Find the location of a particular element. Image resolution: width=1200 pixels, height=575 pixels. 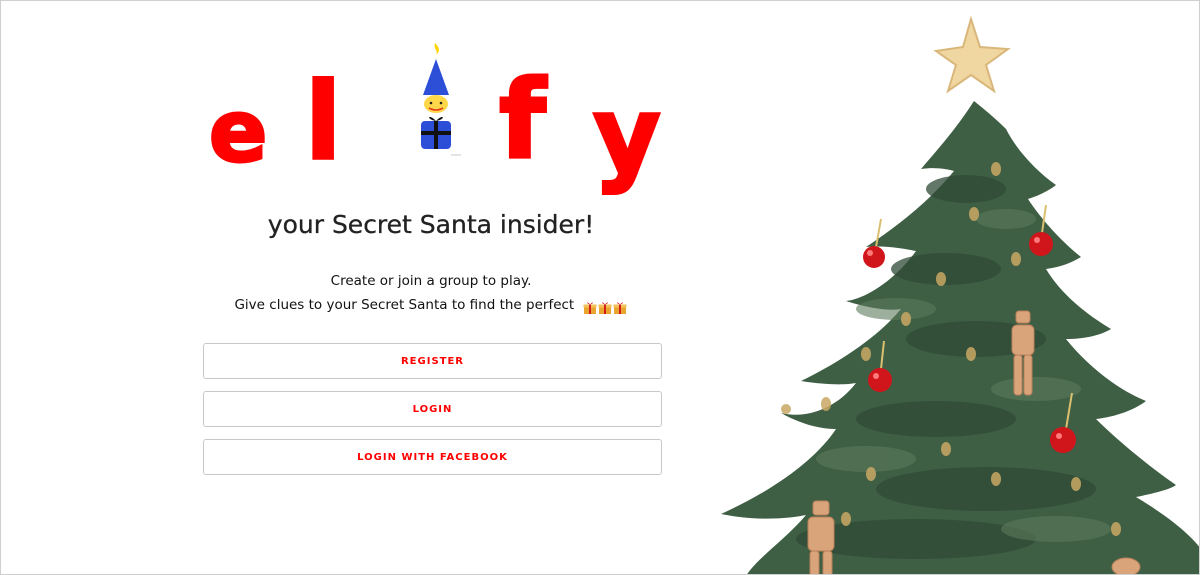

elfy-logo: e l f y is located at coordinates (436, 116).